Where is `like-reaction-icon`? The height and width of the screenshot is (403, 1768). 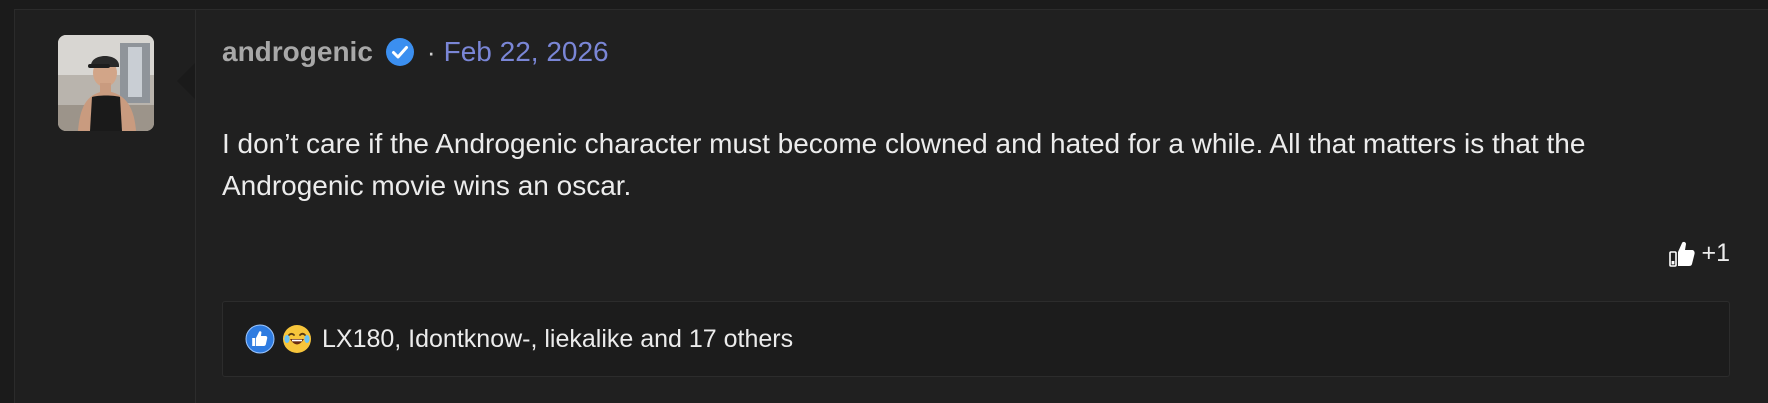
like-reaction-icon is located at coordinates (260, 339).